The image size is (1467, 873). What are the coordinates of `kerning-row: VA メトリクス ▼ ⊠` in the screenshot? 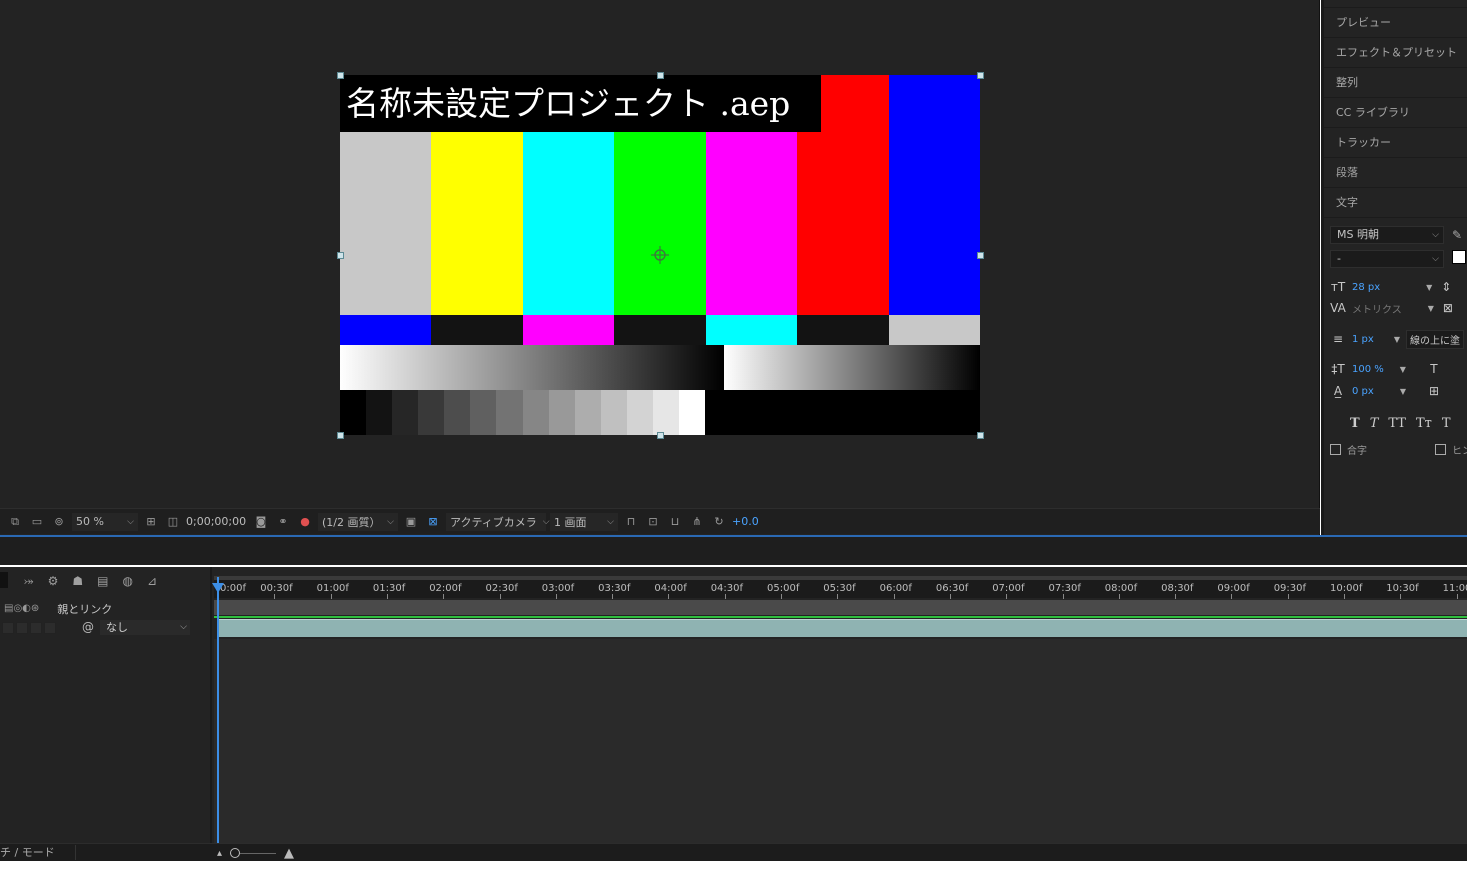 It's located at (1393, 308).